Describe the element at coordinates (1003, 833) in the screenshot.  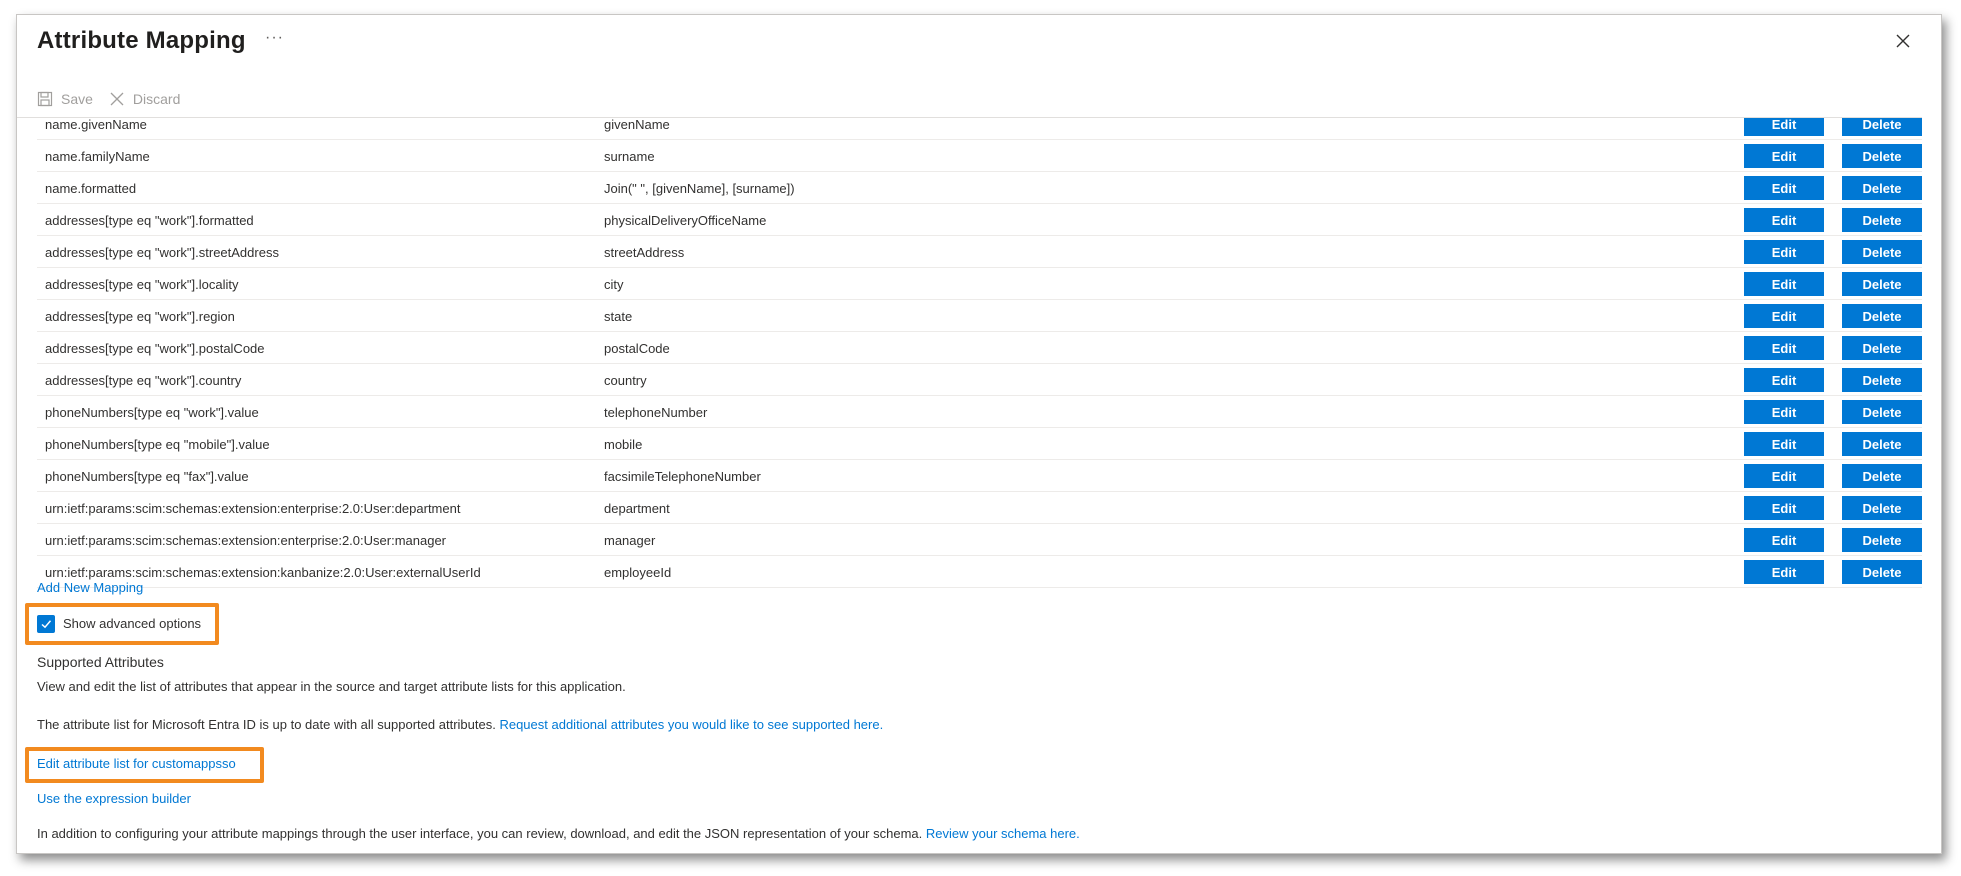
I see `review-schema-link: Review your schema here.` at that location.